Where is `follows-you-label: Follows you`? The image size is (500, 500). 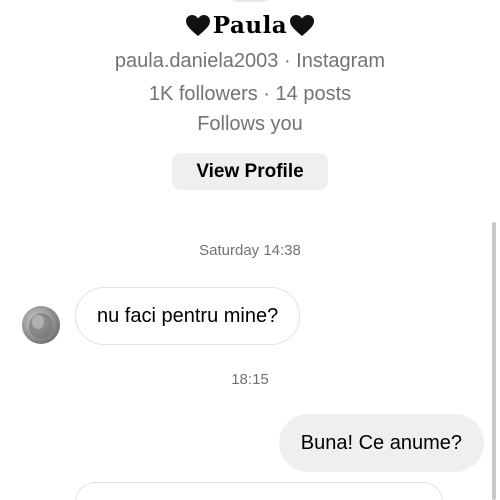 follows-you-label: Follows you is located at coordinates (250, 124).